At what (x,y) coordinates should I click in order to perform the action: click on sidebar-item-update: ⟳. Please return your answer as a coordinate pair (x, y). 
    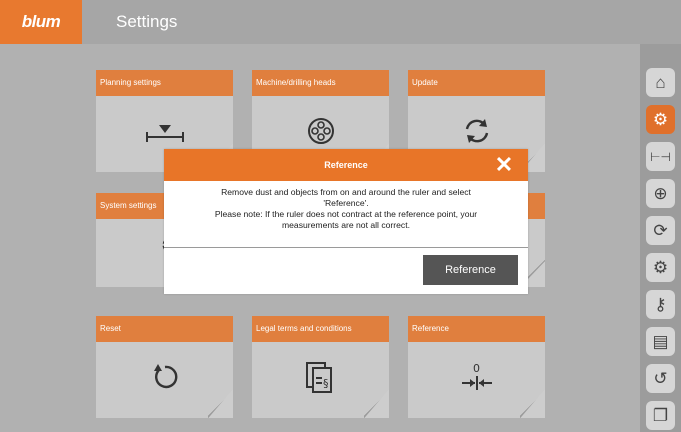
    Looking at the image, I should click on (660, 230).